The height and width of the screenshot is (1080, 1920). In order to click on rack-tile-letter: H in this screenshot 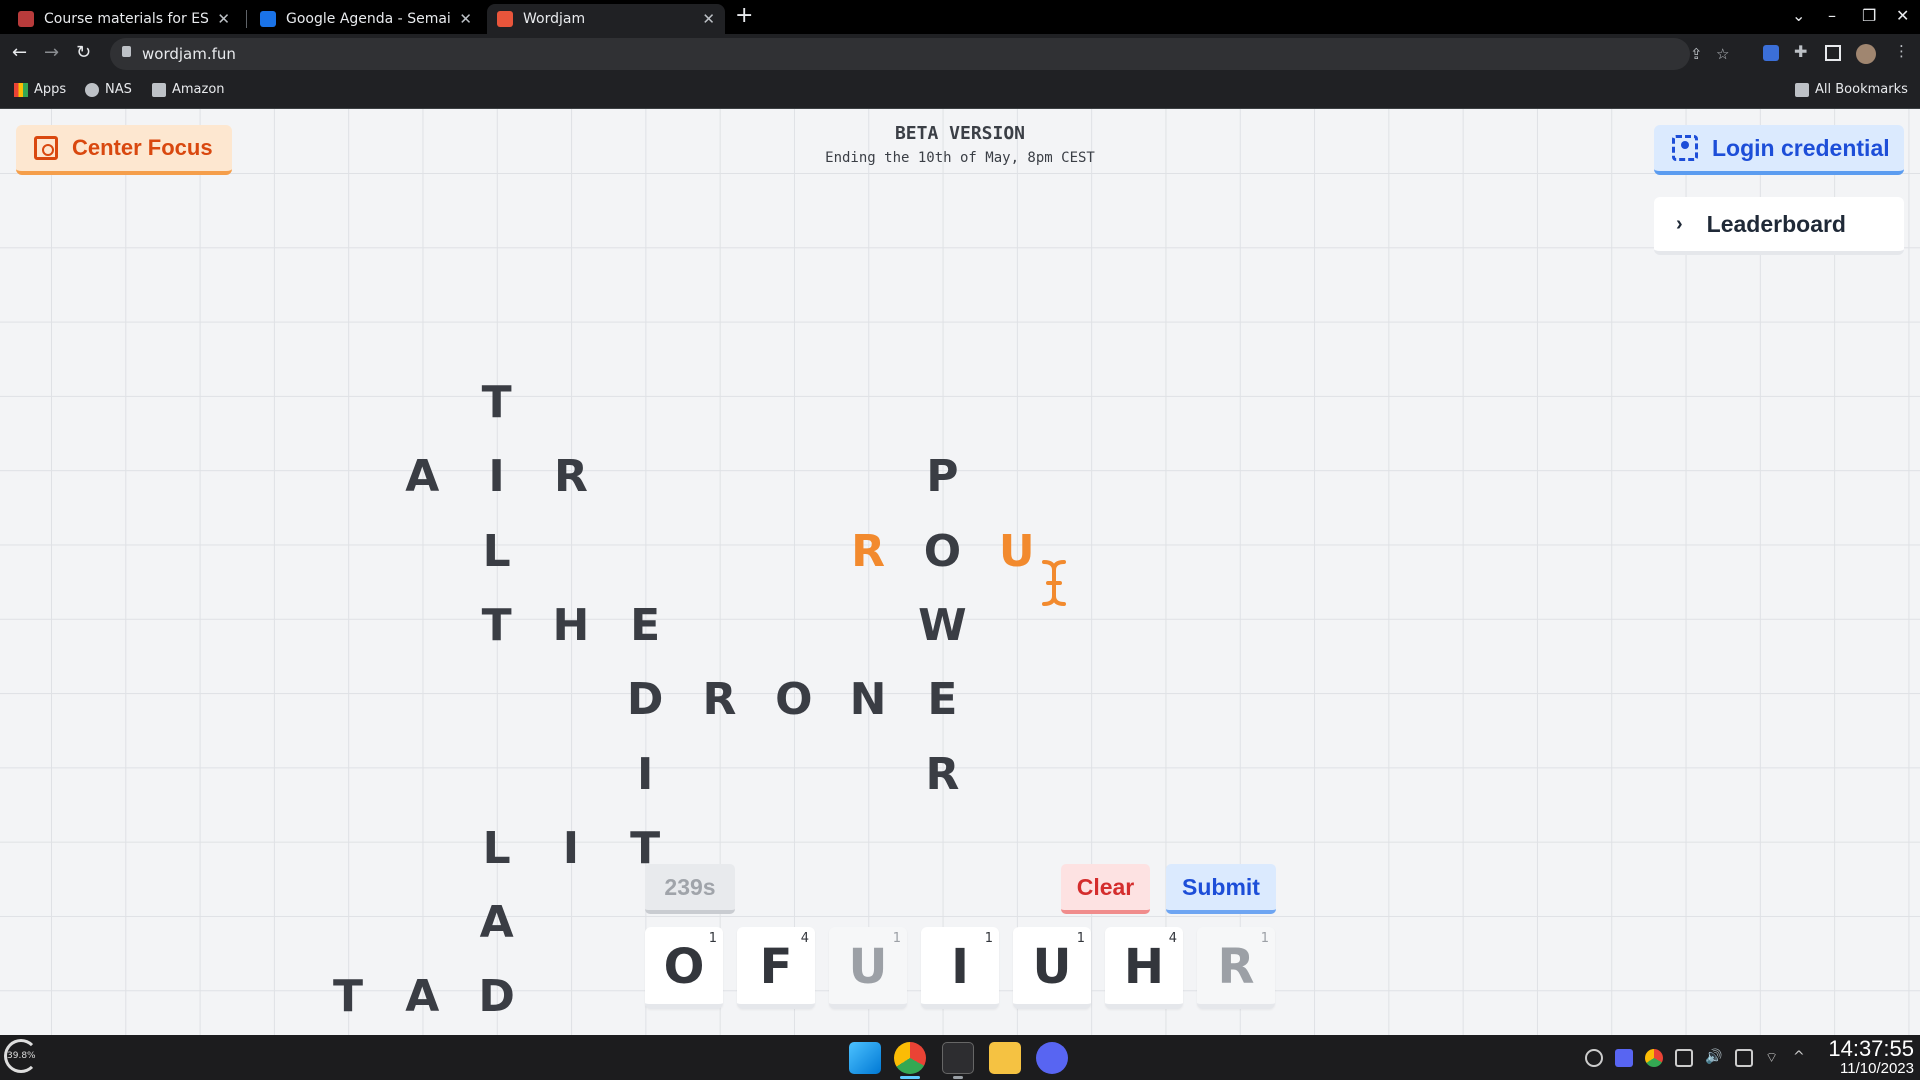, I will do `click(1144, 967)`.